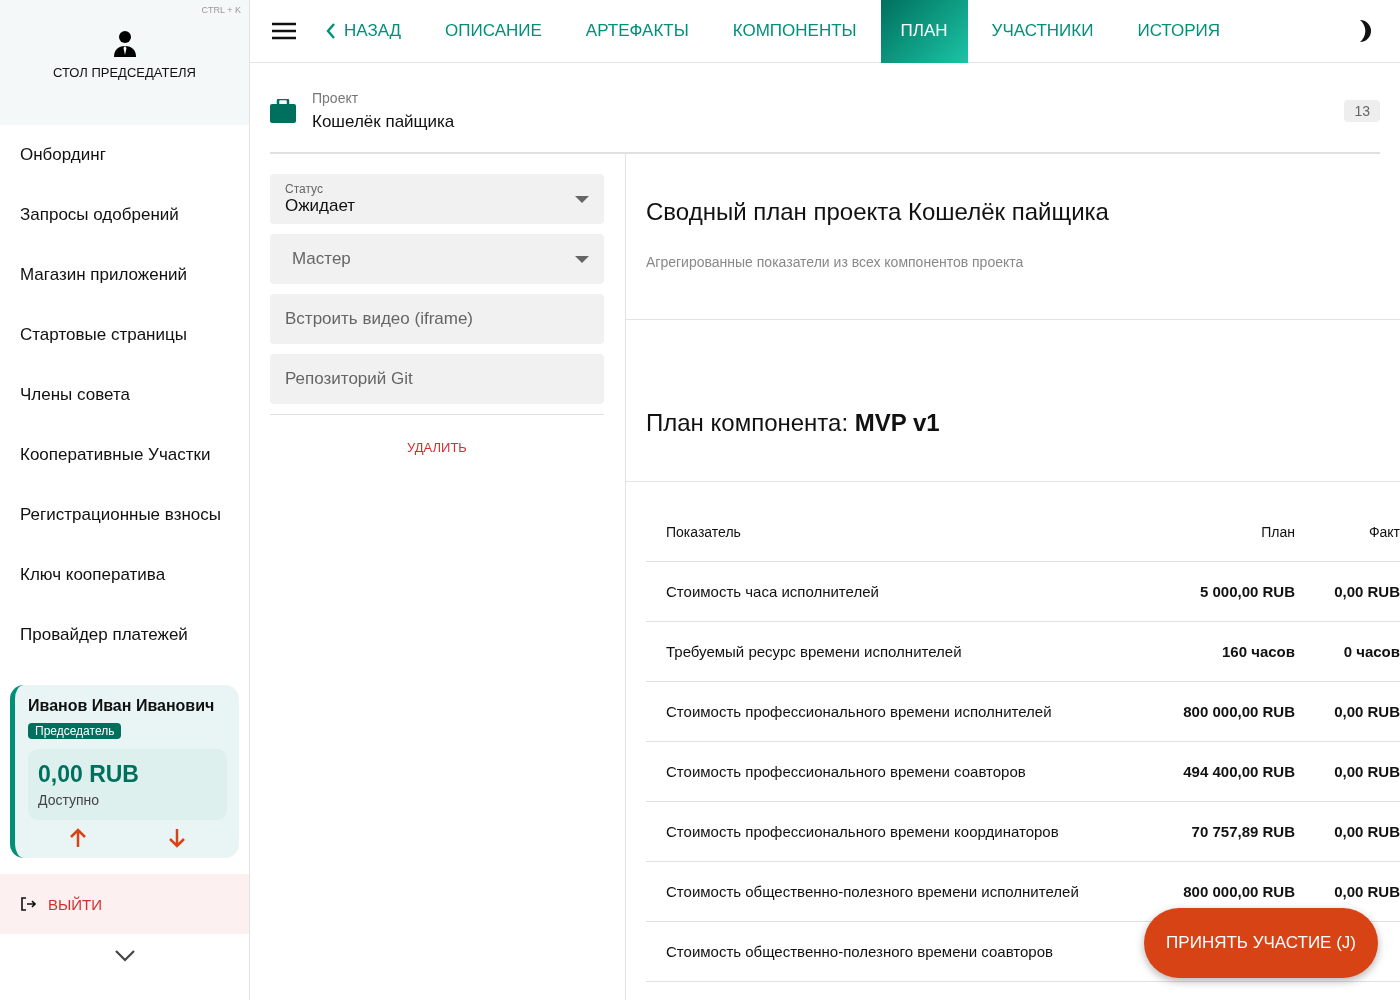 This screenshot has height=1000, width=1400. What do you see at coordinates (124, 904) in the screenshot?
I see `logout-button: ВЫЙТИ` at bounding box center [124, 904].